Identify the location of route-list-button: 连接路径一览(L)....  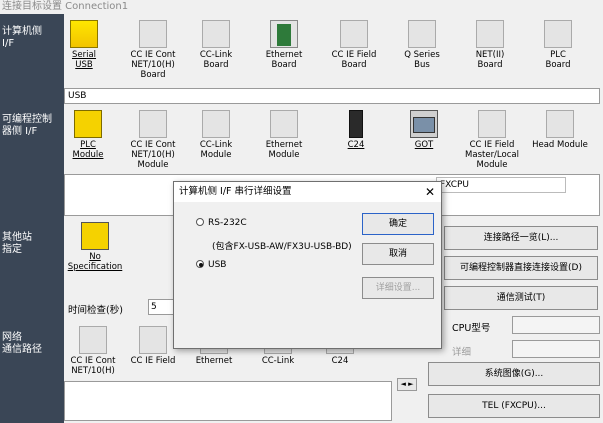
(521, 238).